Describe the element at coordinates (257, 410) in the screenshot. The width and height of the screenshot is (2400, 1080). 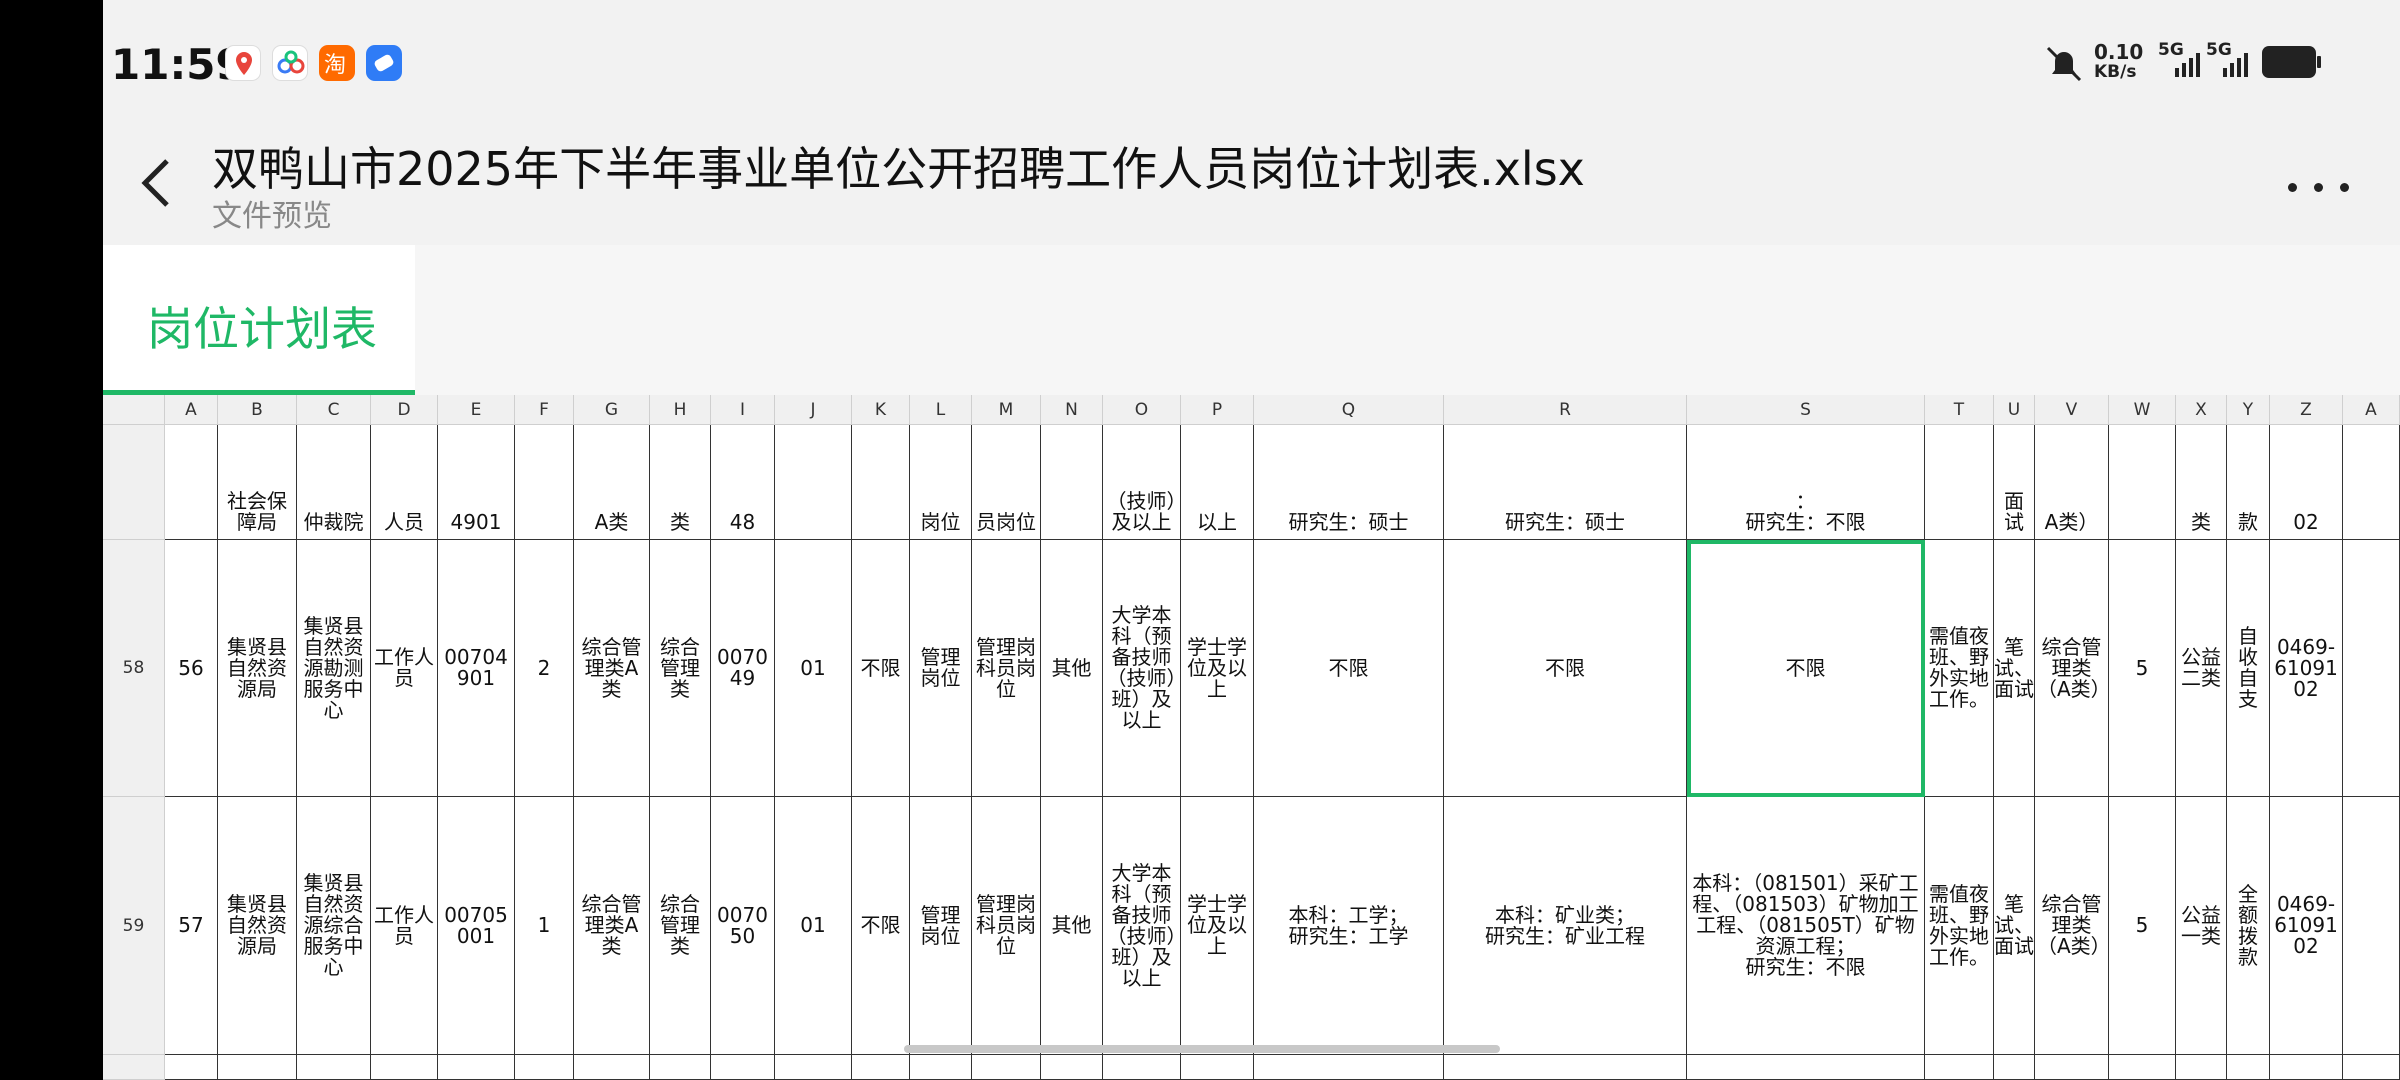
I see `column-header: B` at that location.